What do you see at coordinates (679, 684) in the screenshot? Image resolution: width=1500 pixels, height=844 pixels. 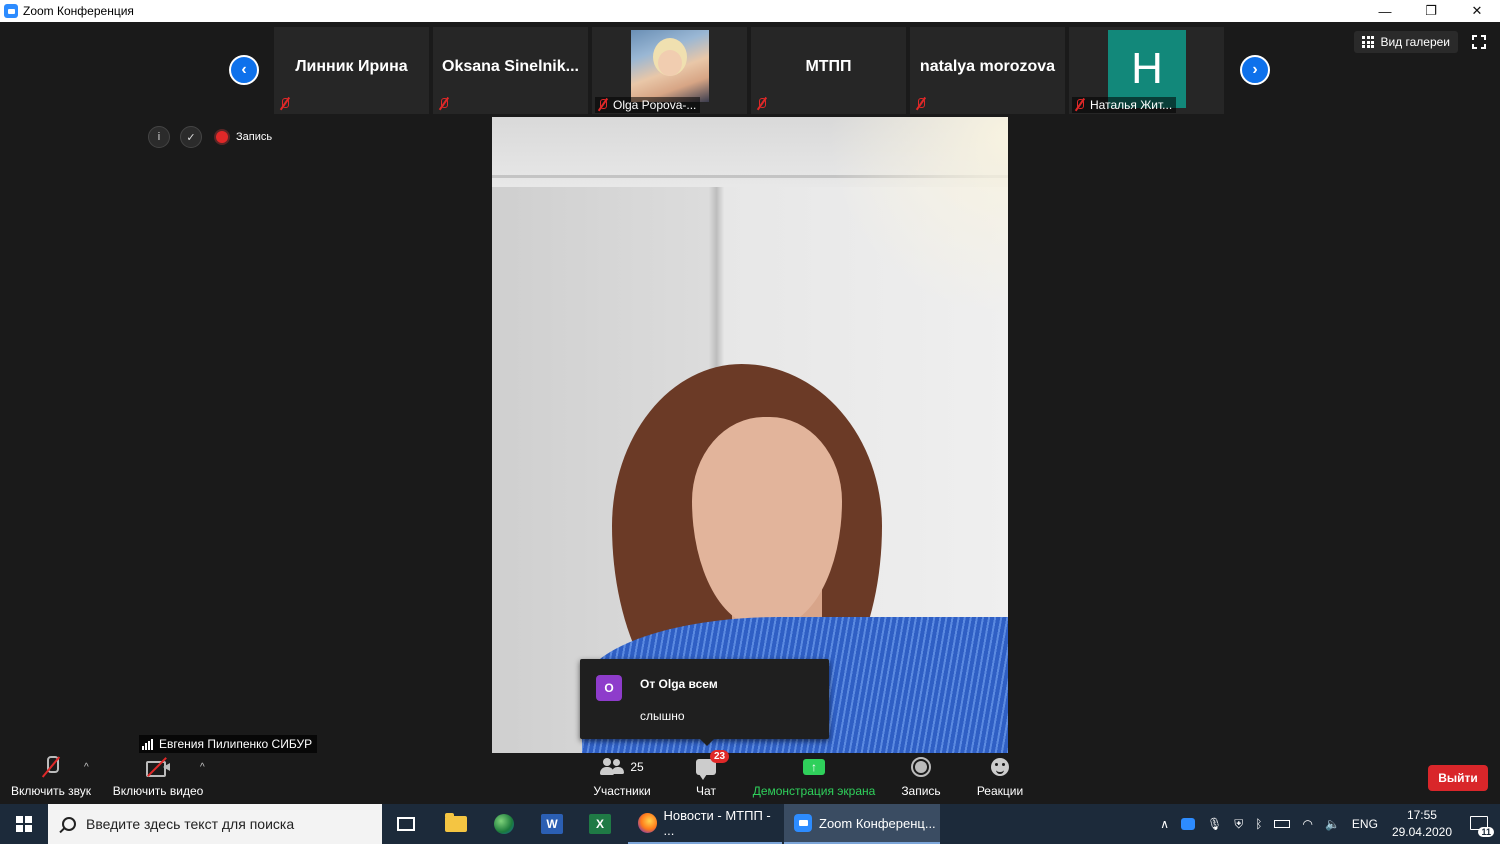 I see `chat-sender: От Olga всем` at bounding box center [679, 684].